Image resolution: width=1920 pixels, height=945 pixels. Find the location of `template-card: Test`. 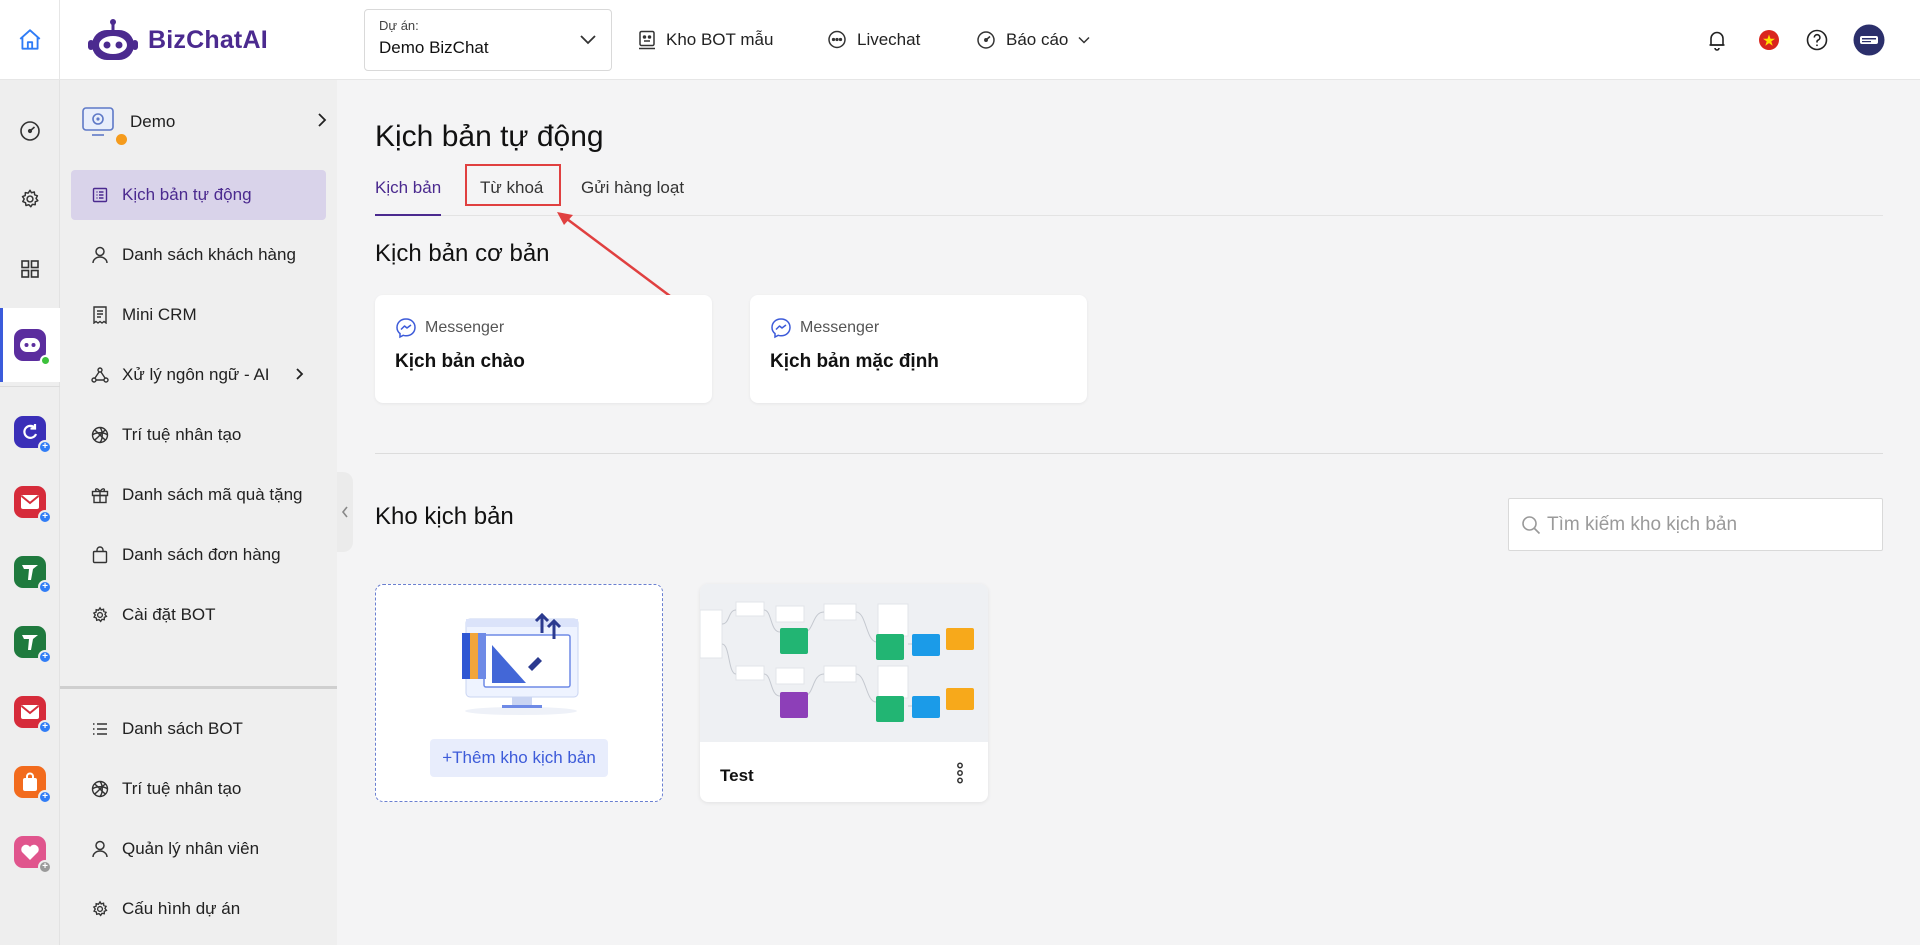

template-card: Test is located at coordinates (844, 693).